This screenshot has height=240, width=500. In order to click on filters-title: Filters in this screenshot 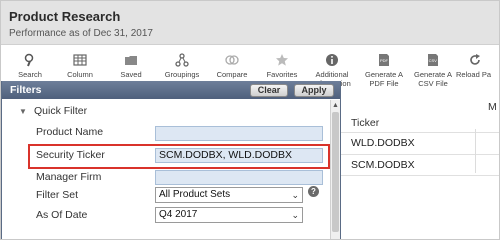, I will do `click(26, 90)`.